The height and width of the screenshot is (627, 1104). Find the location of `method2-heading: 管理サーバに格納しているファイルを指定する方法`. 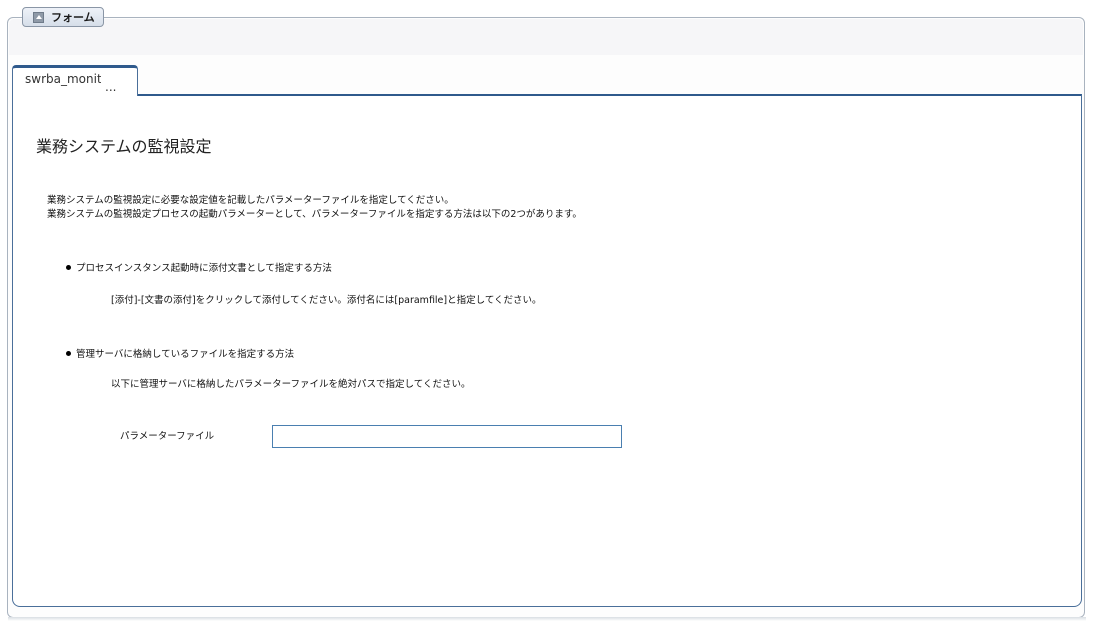

method2-heading: 管理サーバに格納しているファイルを指定する方法 is located at coordinates (180, 353).